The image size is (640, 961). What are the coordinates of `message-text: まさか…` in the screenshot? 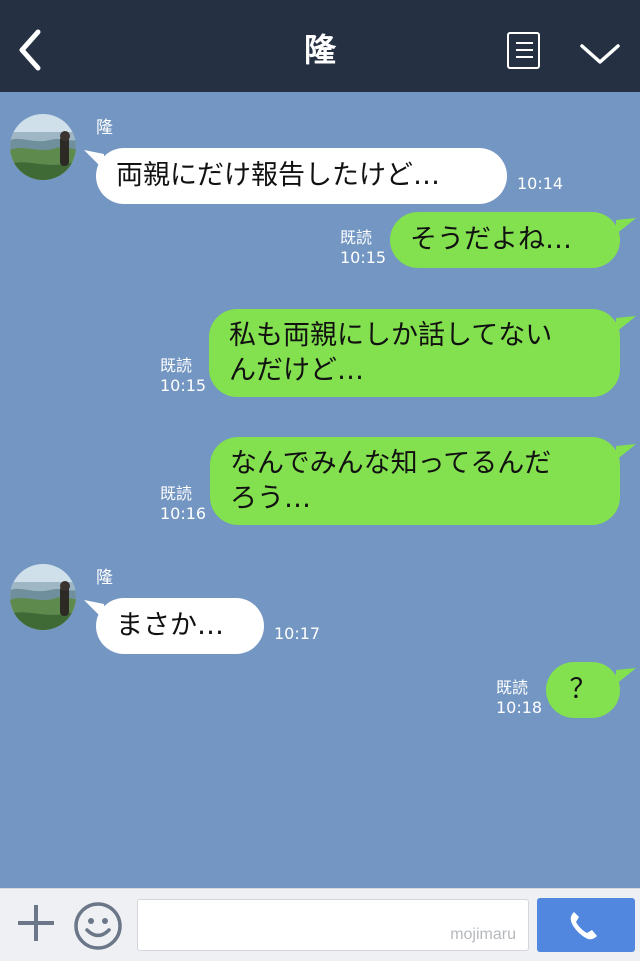 It's located at (170, 625).